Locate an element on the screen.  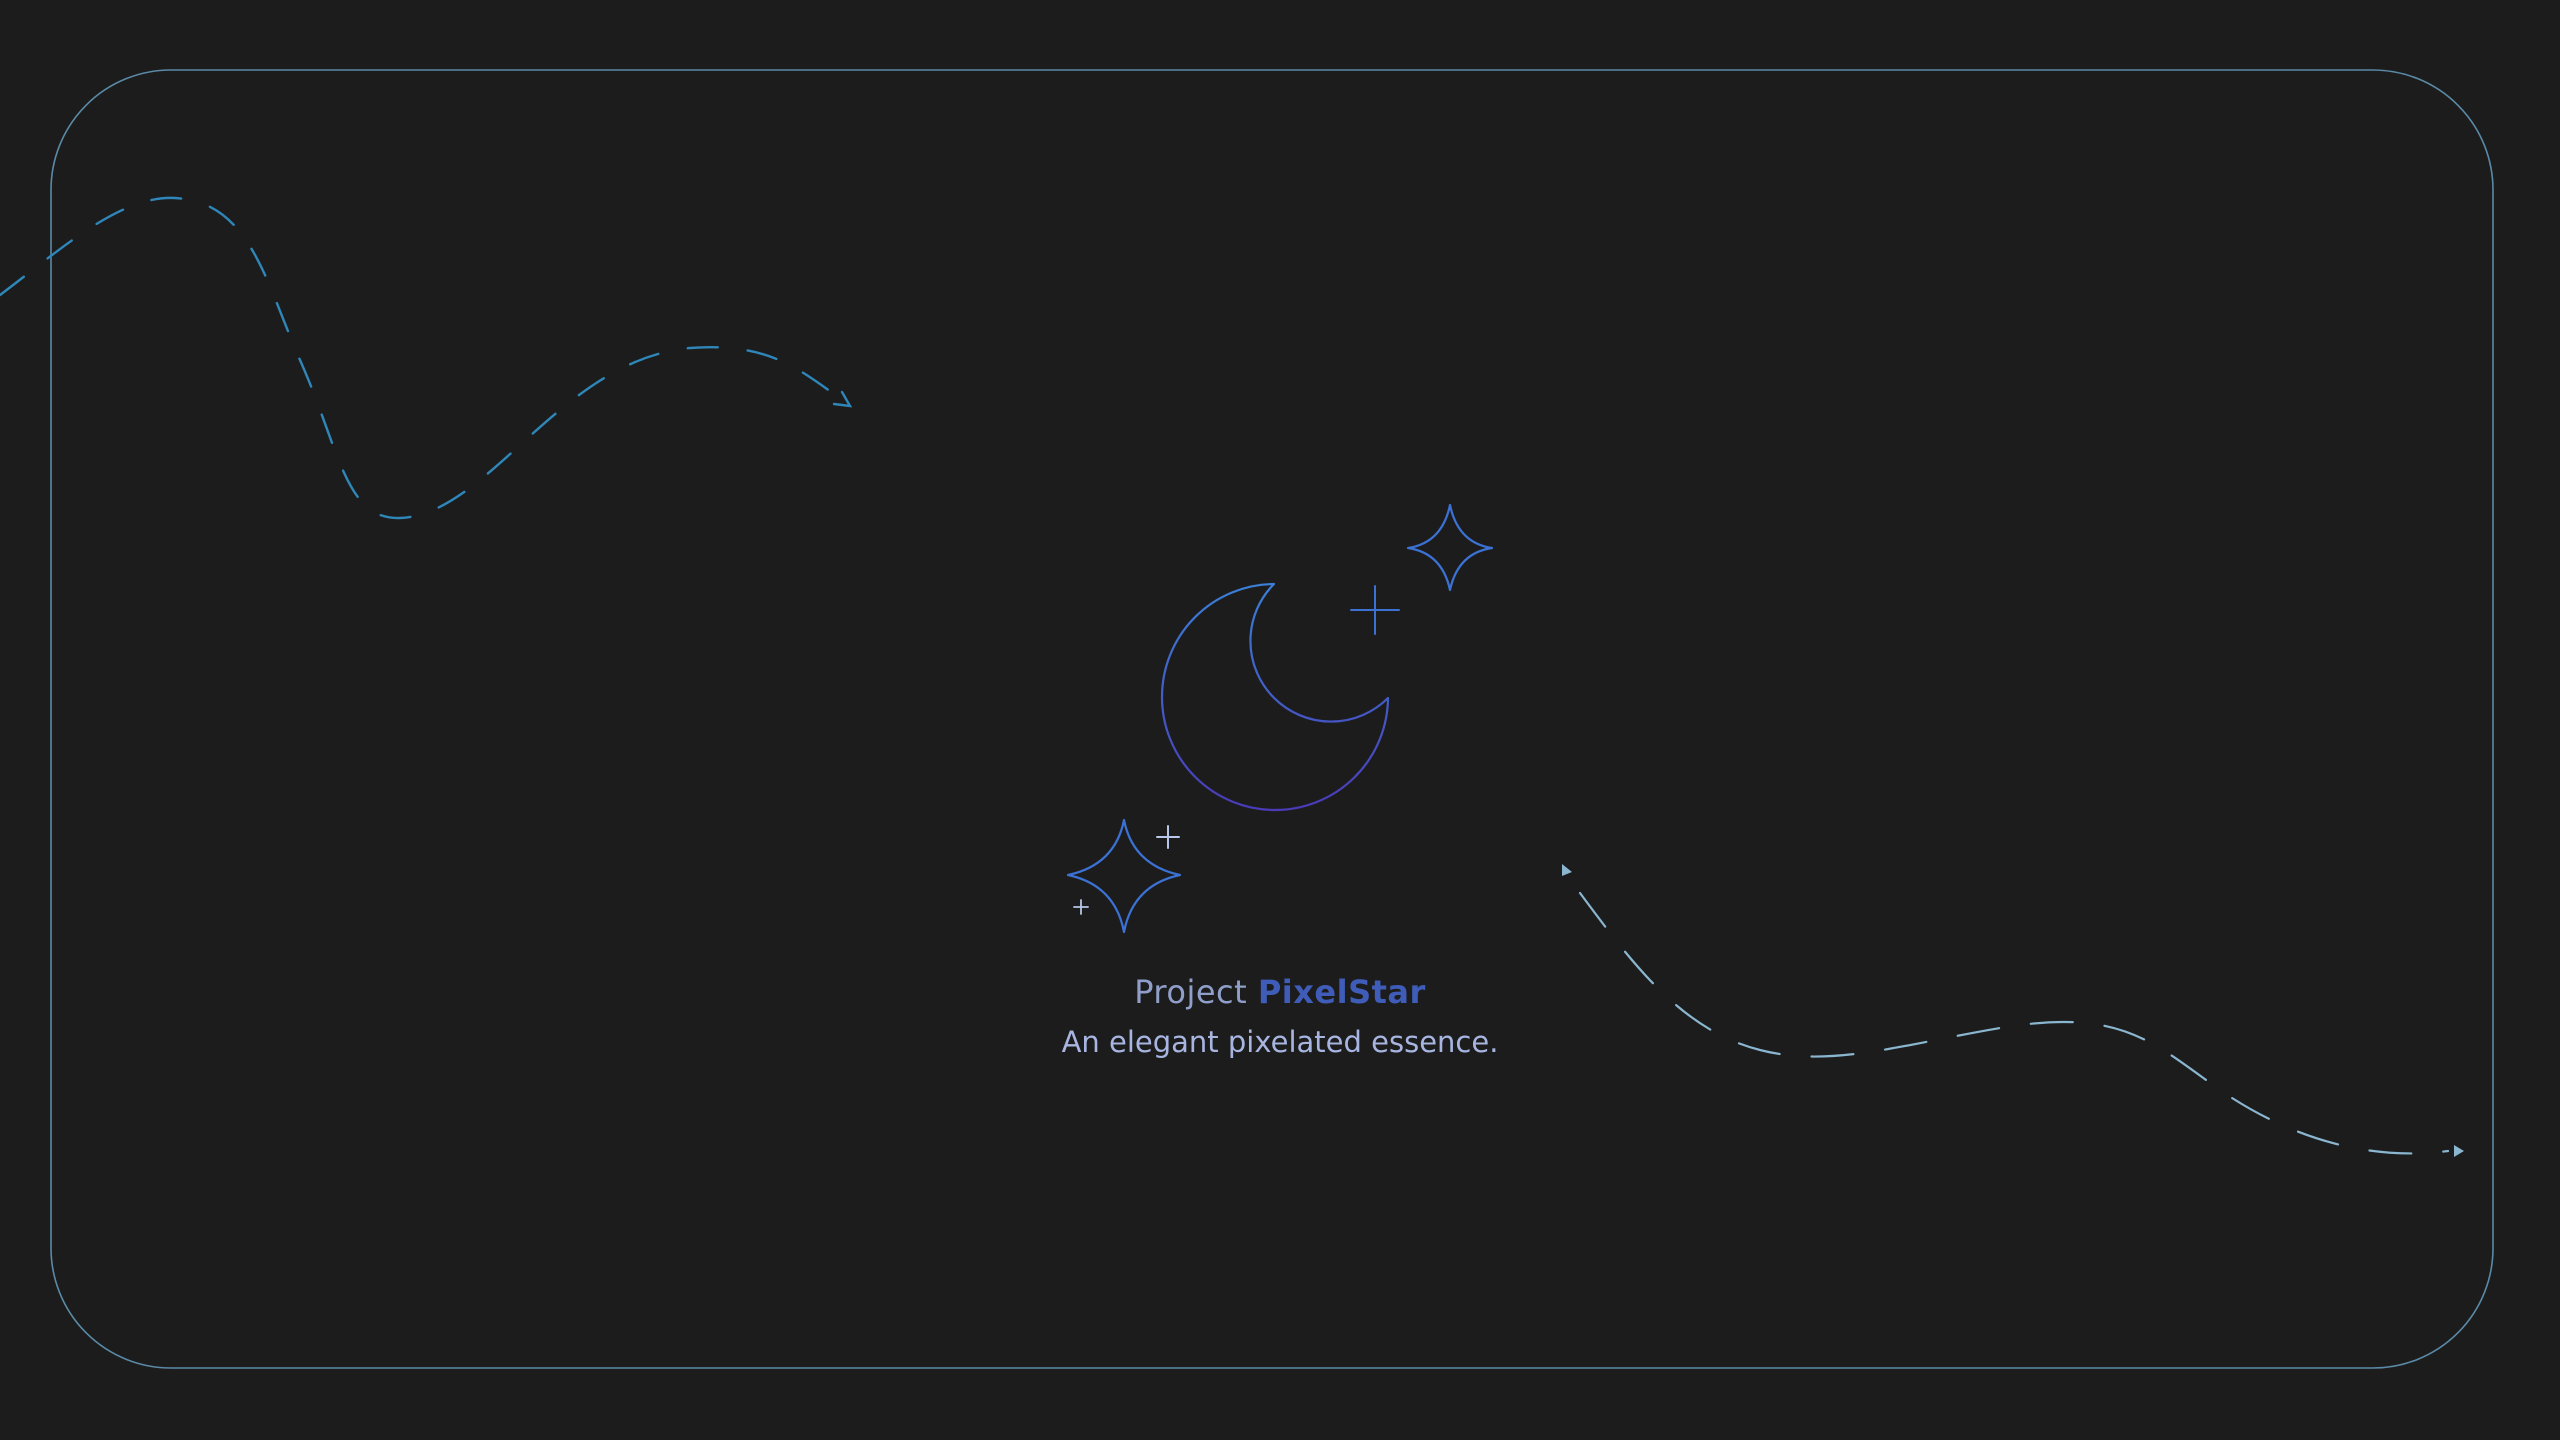
four-point-star-icon is located at coordinates (1450, 547).